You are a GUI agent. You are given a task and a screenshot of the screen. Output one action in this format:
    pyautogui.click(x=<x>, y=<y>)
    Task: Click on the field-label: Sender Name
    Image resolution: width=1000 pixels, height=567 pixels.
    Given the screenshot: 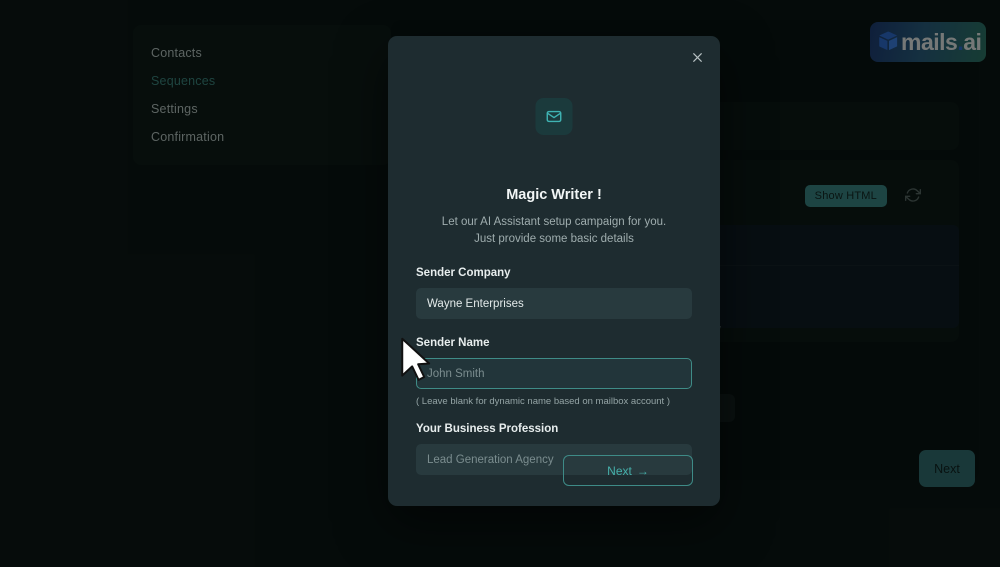 What is the action you would take?
    pyautogui.click(x=453, y=343)
    